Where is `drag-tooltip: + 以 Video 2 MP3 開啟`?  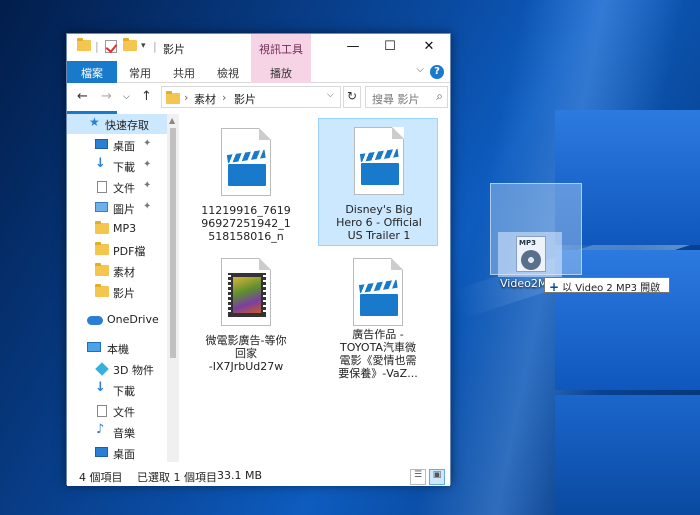 drag-tooltip: + 以 Video 2 MP3 開啟 is located at coordinates (607, 285).